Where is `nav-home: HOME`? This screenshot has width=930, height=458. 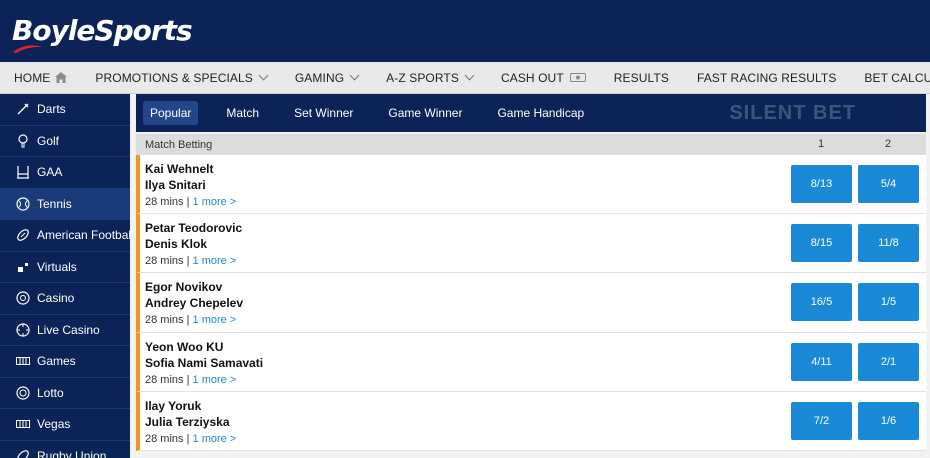
nav-home: HOME is located at coordinates (41, 77).